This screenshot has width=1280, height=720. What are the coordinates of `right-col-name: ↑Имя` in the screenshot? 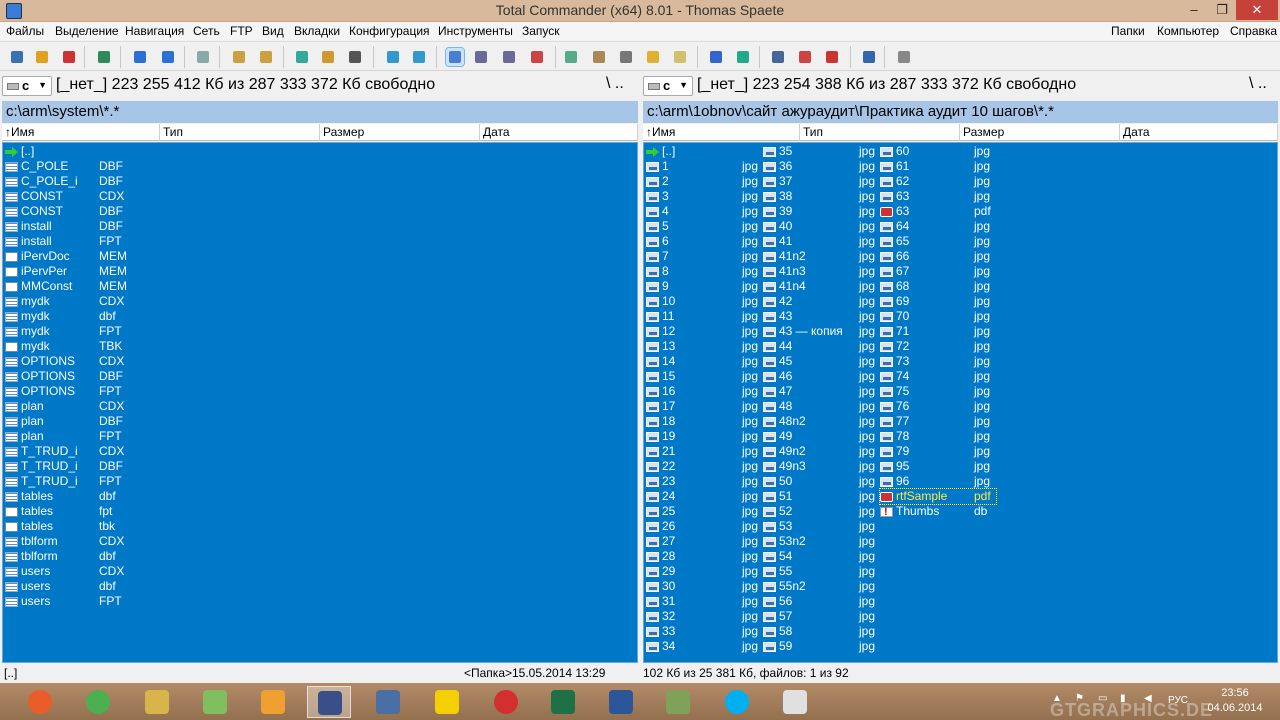 It's located at (721, 132).